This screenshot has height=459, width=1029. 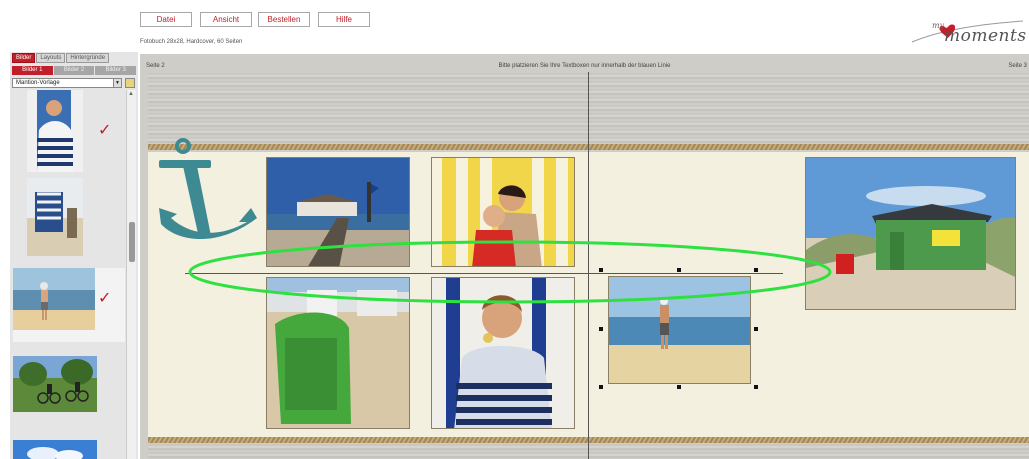 What do you see at coordinates (88, 58) in the screenshot?
I see `tab-backgrounds: Hintergründe` at bounding box center [88, 58].